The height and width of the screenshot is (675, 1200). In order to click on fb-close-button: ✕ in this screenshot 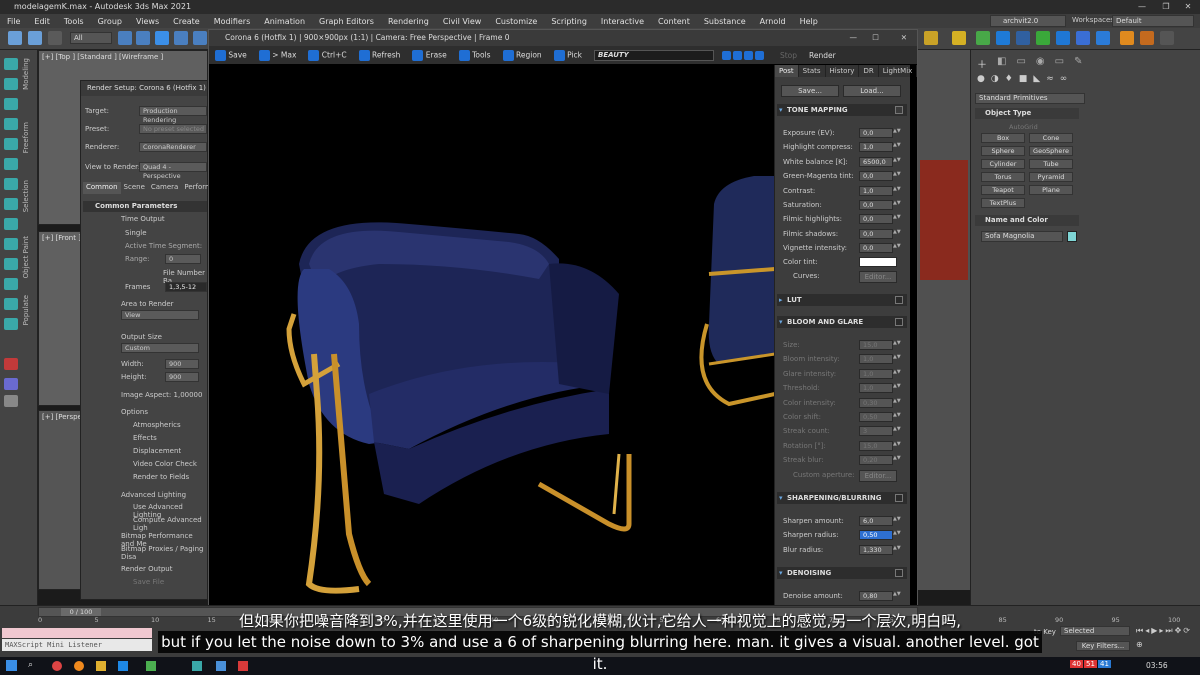, I will do `click(904, 38)`.